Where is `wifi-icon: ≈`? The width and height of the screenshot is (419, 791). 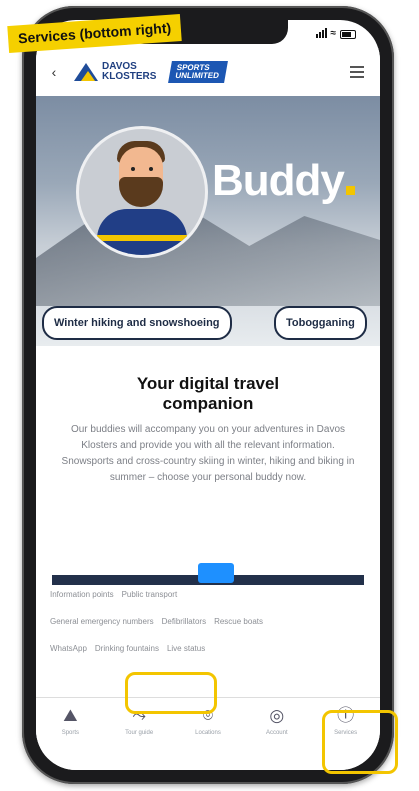 wifi-icon: ≈ is located at coordinates (333, 33).